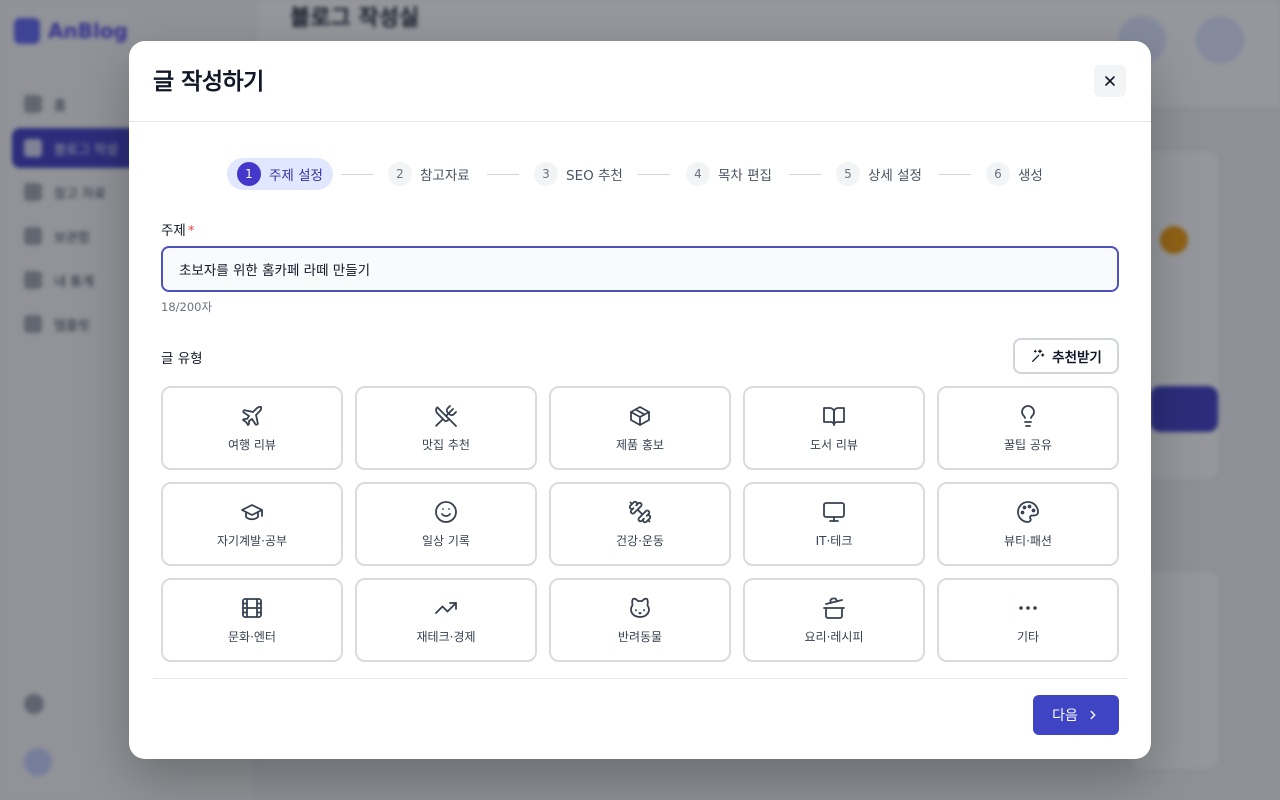 Image resolution: width=1280 pixels, height=800 pixels. Describe the element at coordinates (1028, 415) in the screenshot. I see `lightbulb-icon` at that location.